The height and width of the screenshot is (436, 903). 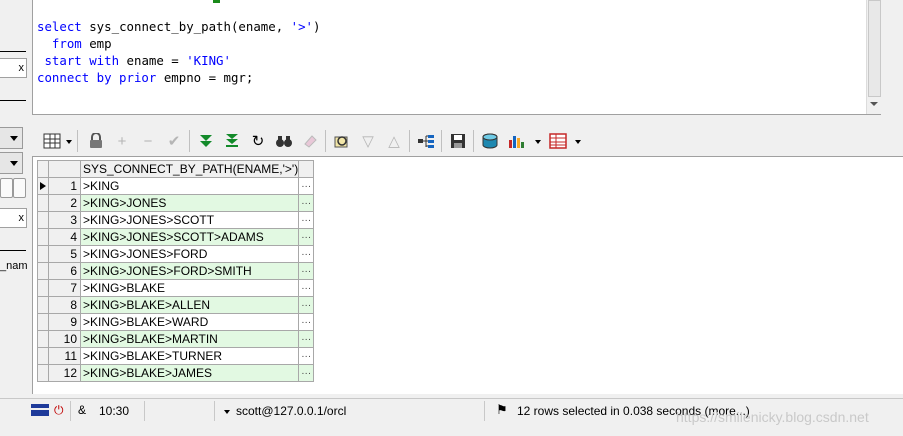 I want to click on path-cell: >KING>BLAKE>WARD, so click(x=189, y=322).